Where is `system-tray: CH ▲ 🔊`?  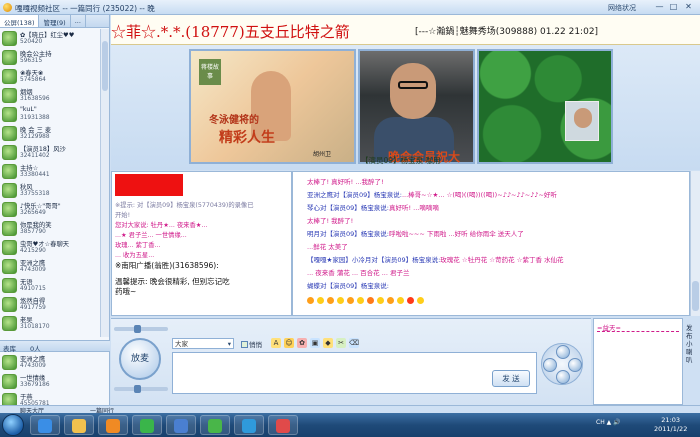 system-tray: CH ▲ 🔊 is located at coordinates (608, 422).